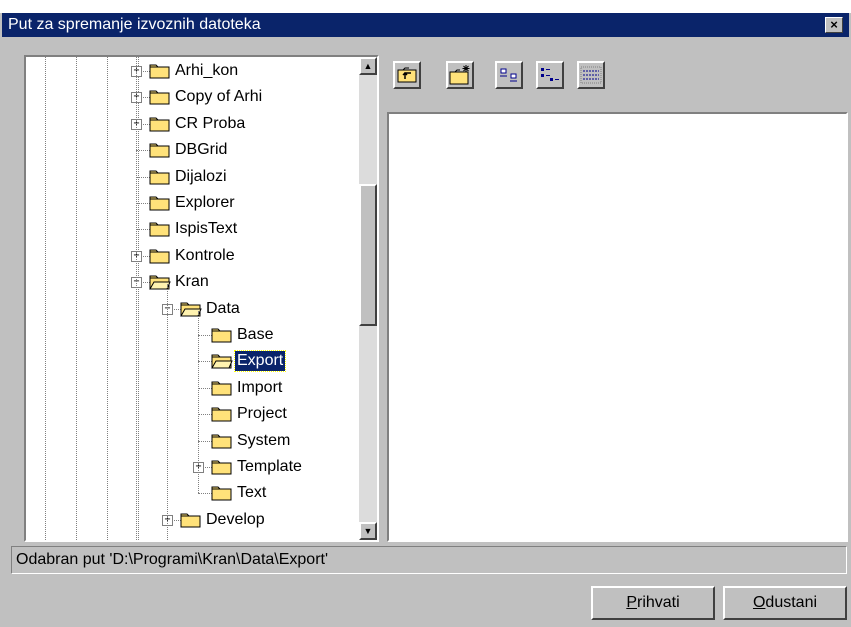 The width and height of the screenshot is (851, 627). I want to click on list-view-button, so click(550, 75).